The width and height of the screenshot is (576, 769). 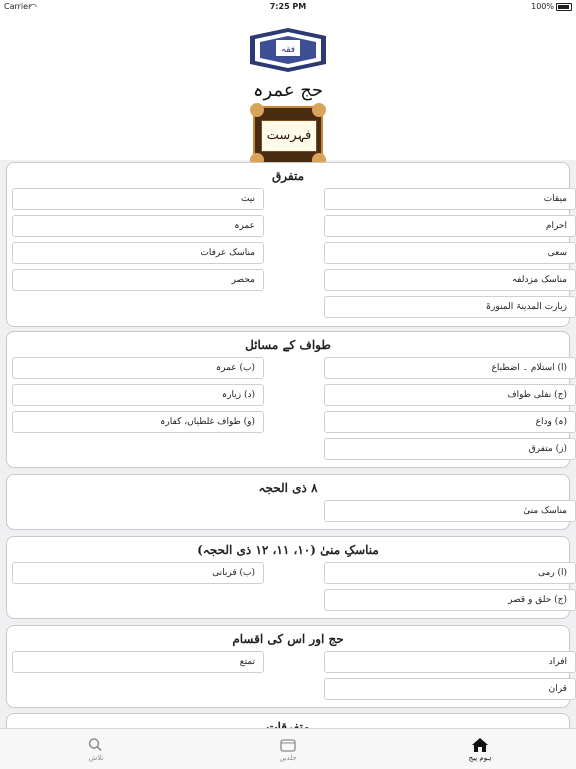 I want to click on home-icon, so click(x=480, y=745).